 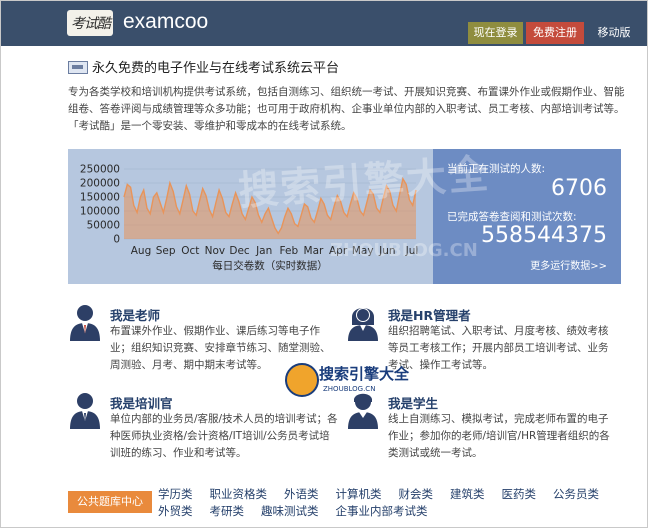 What do you see at coordinates (166, 21) in the screenshot?
I see `brand-name: examcoo` at bounding box center [166, 21].